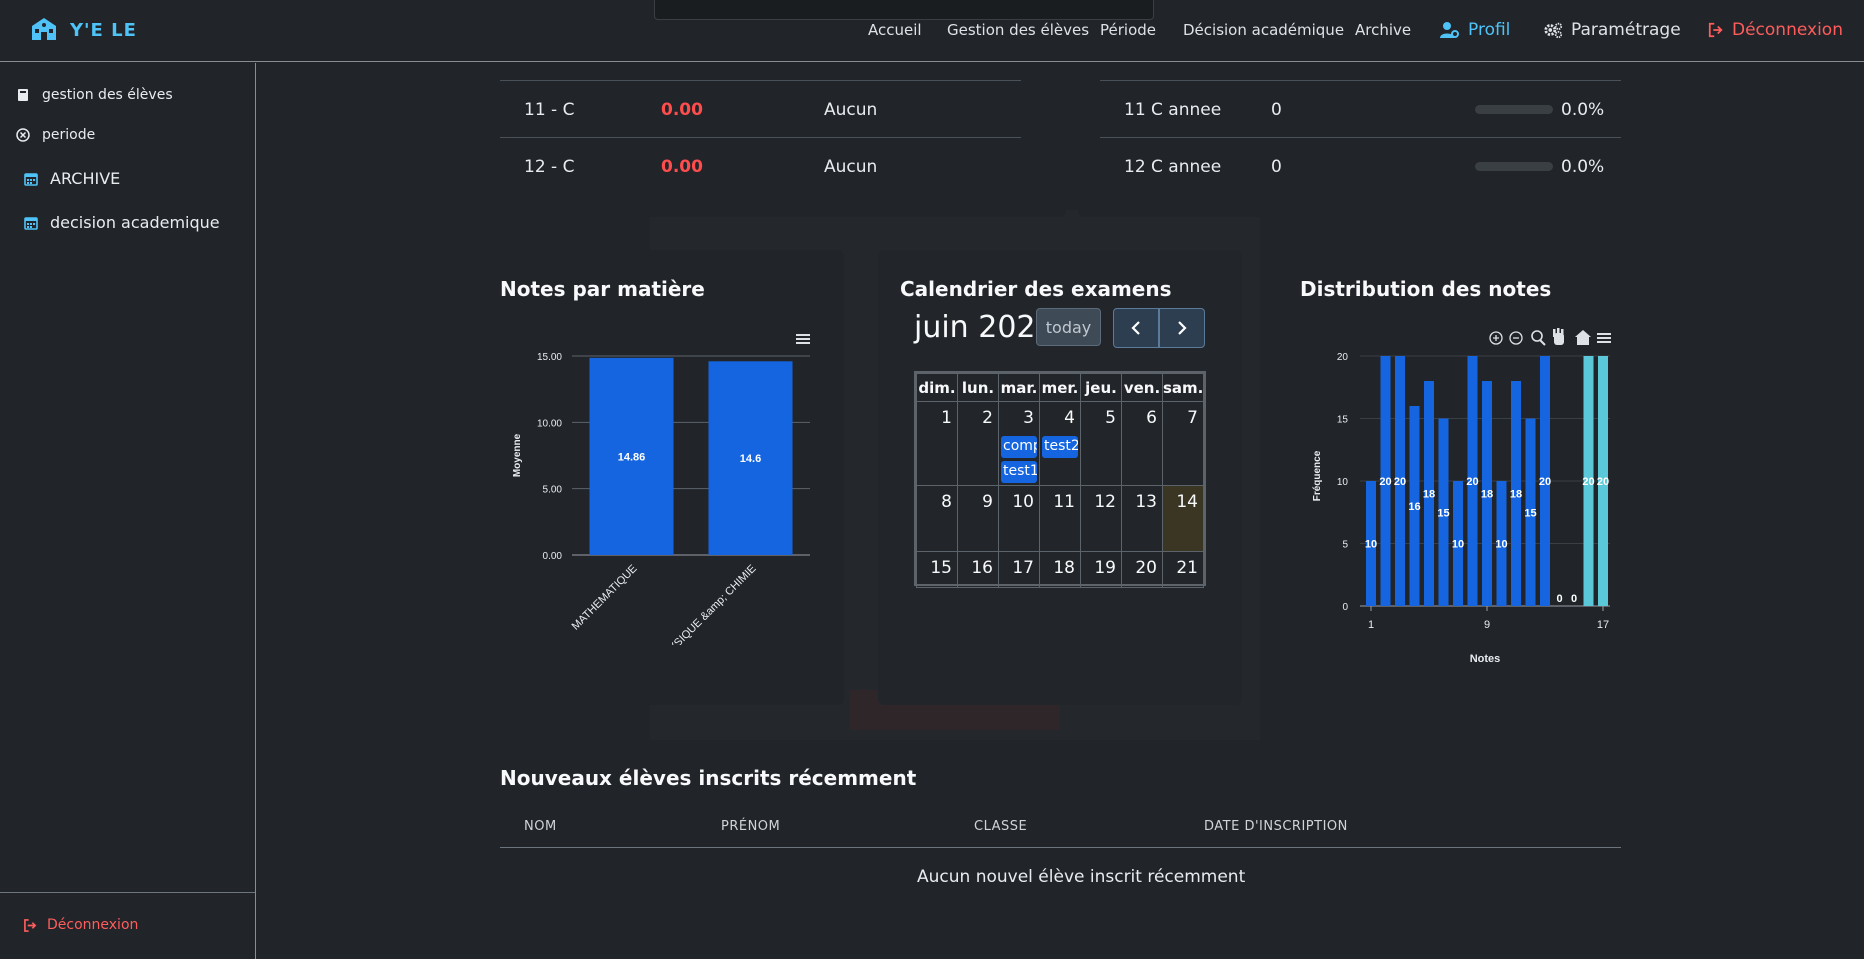 This screenshot has height=959, width=1864. I want to click on recent-students-title: Nouveaux élèves inscrits récemment, so click(708, 778).